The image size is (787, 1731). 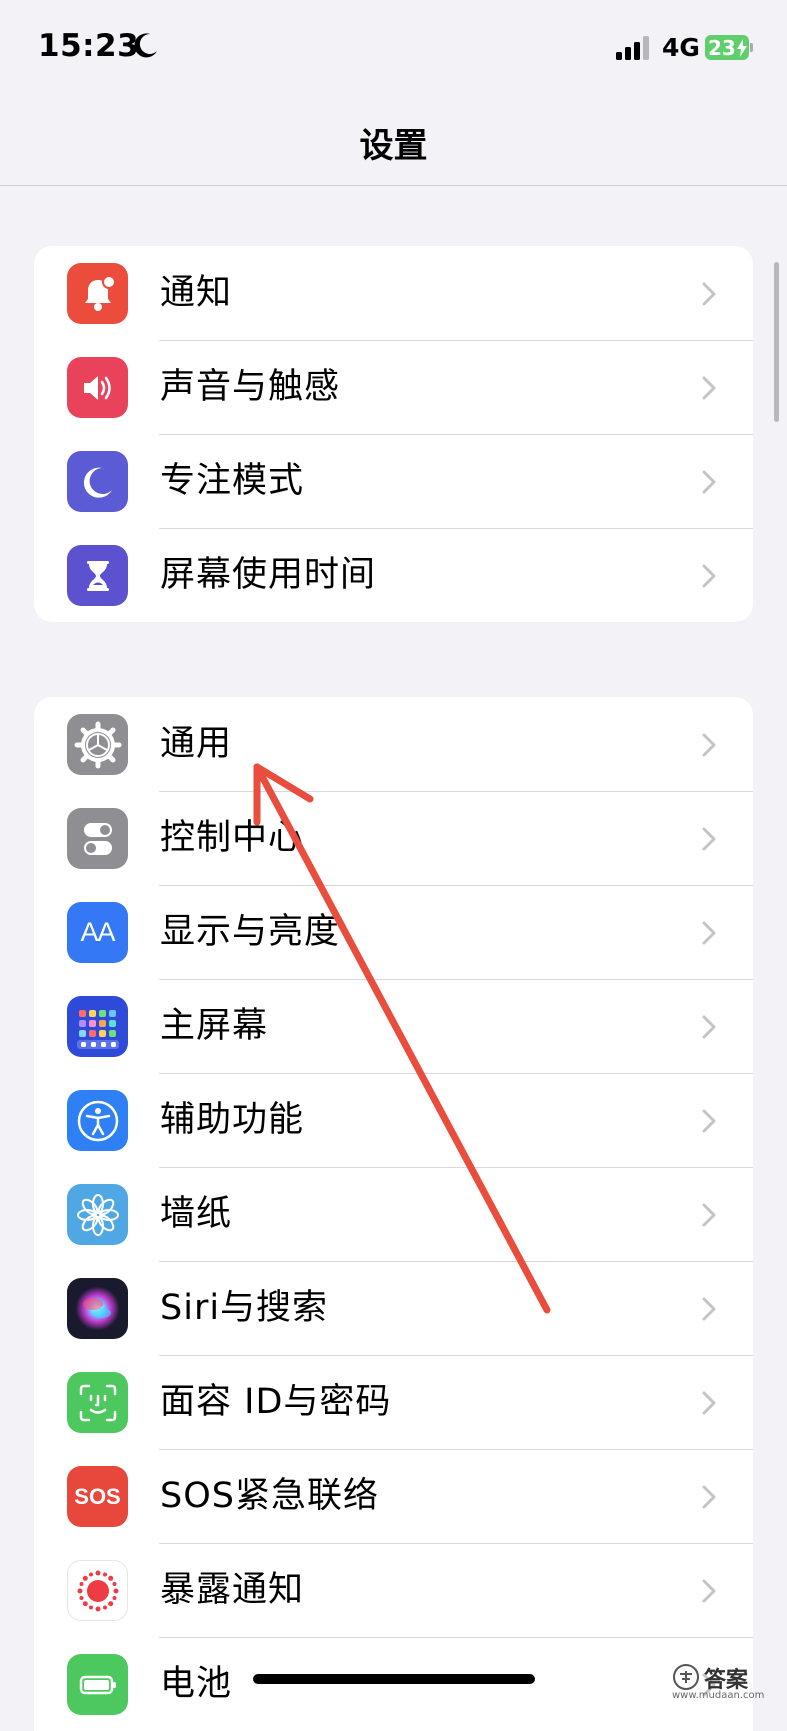 What do you see at coordinates (393, 744) in the screenshot?
I see `settings-row-general: 通用` at bounding box center [393, 744].